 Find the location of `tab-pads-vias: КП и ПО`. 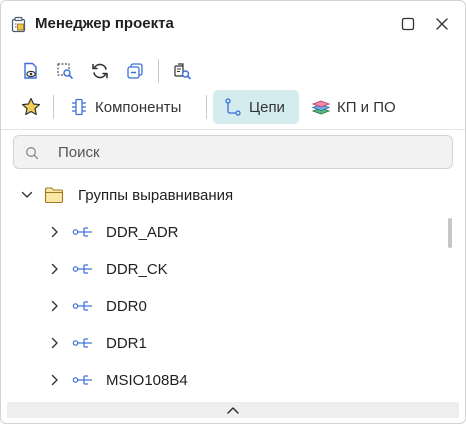

tab-pads-vias: КП и ПО is located at coordinates (360, 107).